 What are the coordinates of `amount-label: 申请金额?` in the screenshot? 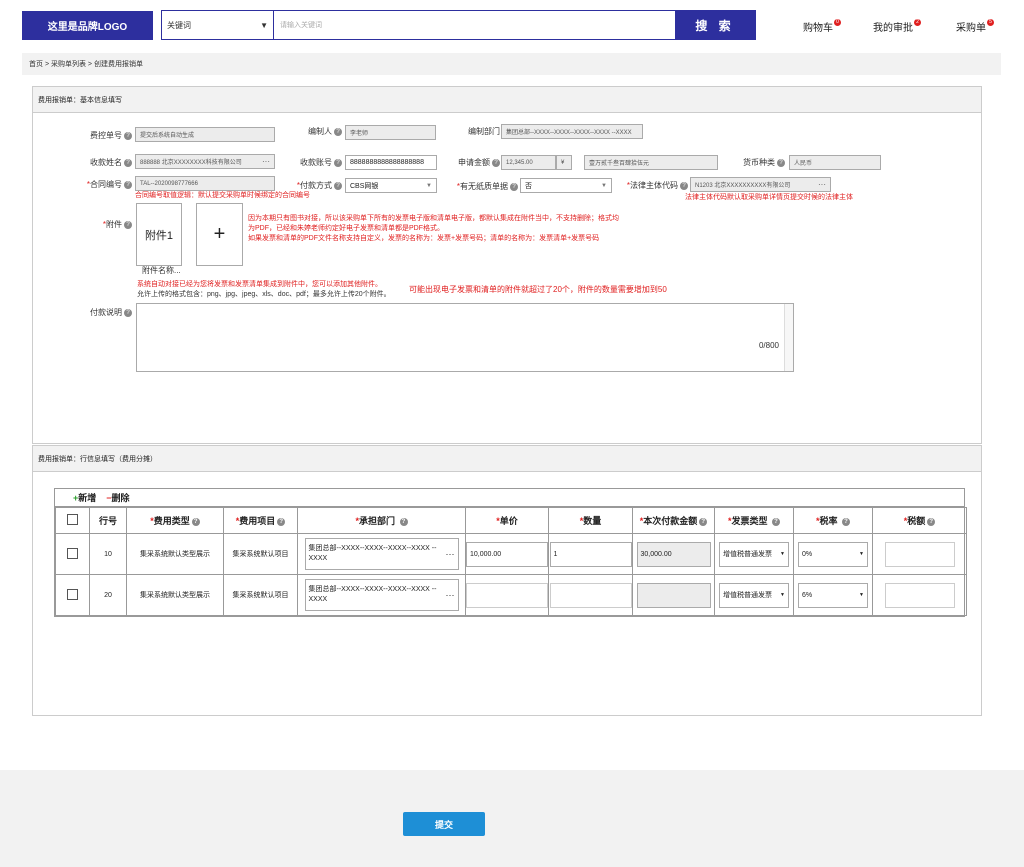 It's located at (470, 162).